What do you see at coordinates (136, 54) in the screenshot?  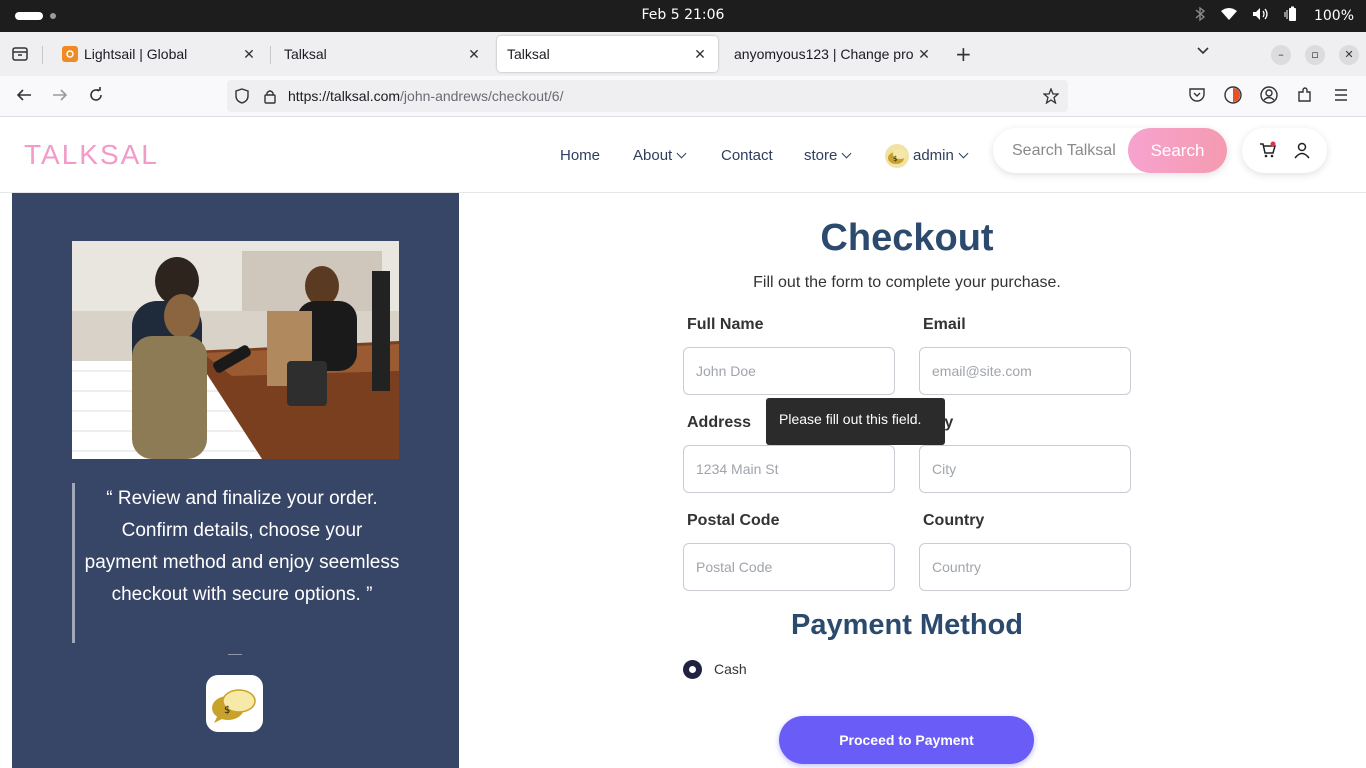 I see `tab-title: Lightsail | Global` at bounding box center [136, 54].